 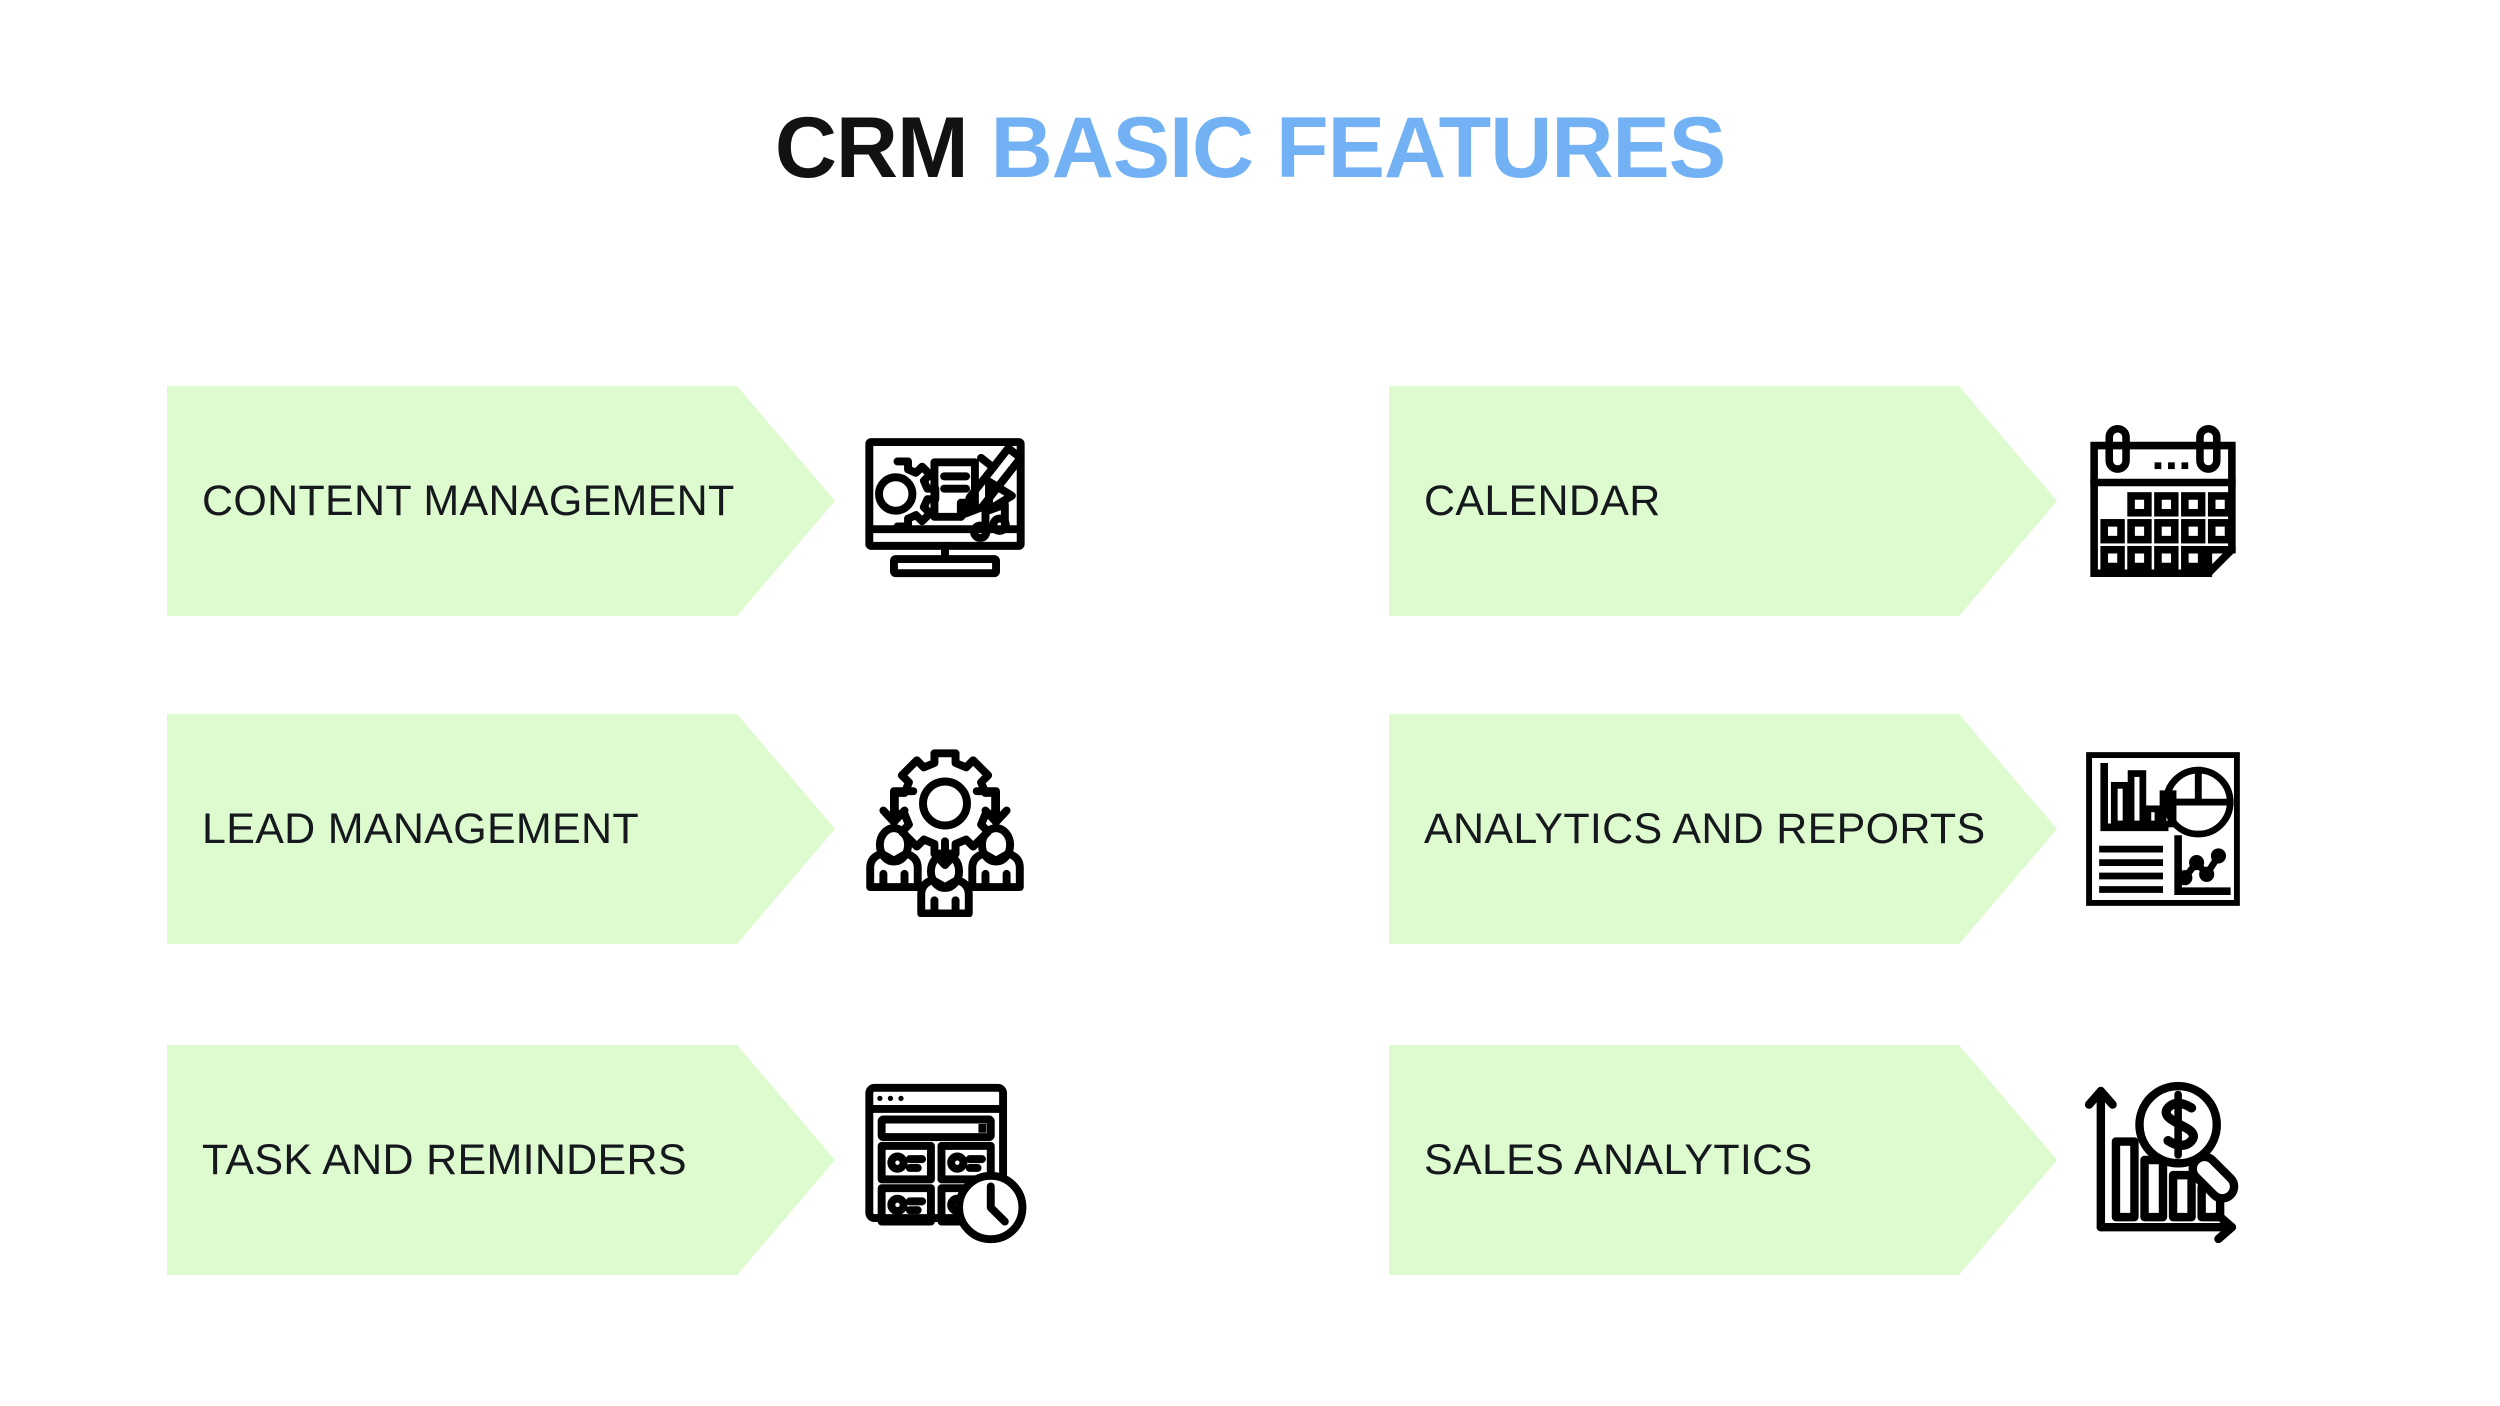 I want to click on lead-management-icon, so click(x=972, y=829).